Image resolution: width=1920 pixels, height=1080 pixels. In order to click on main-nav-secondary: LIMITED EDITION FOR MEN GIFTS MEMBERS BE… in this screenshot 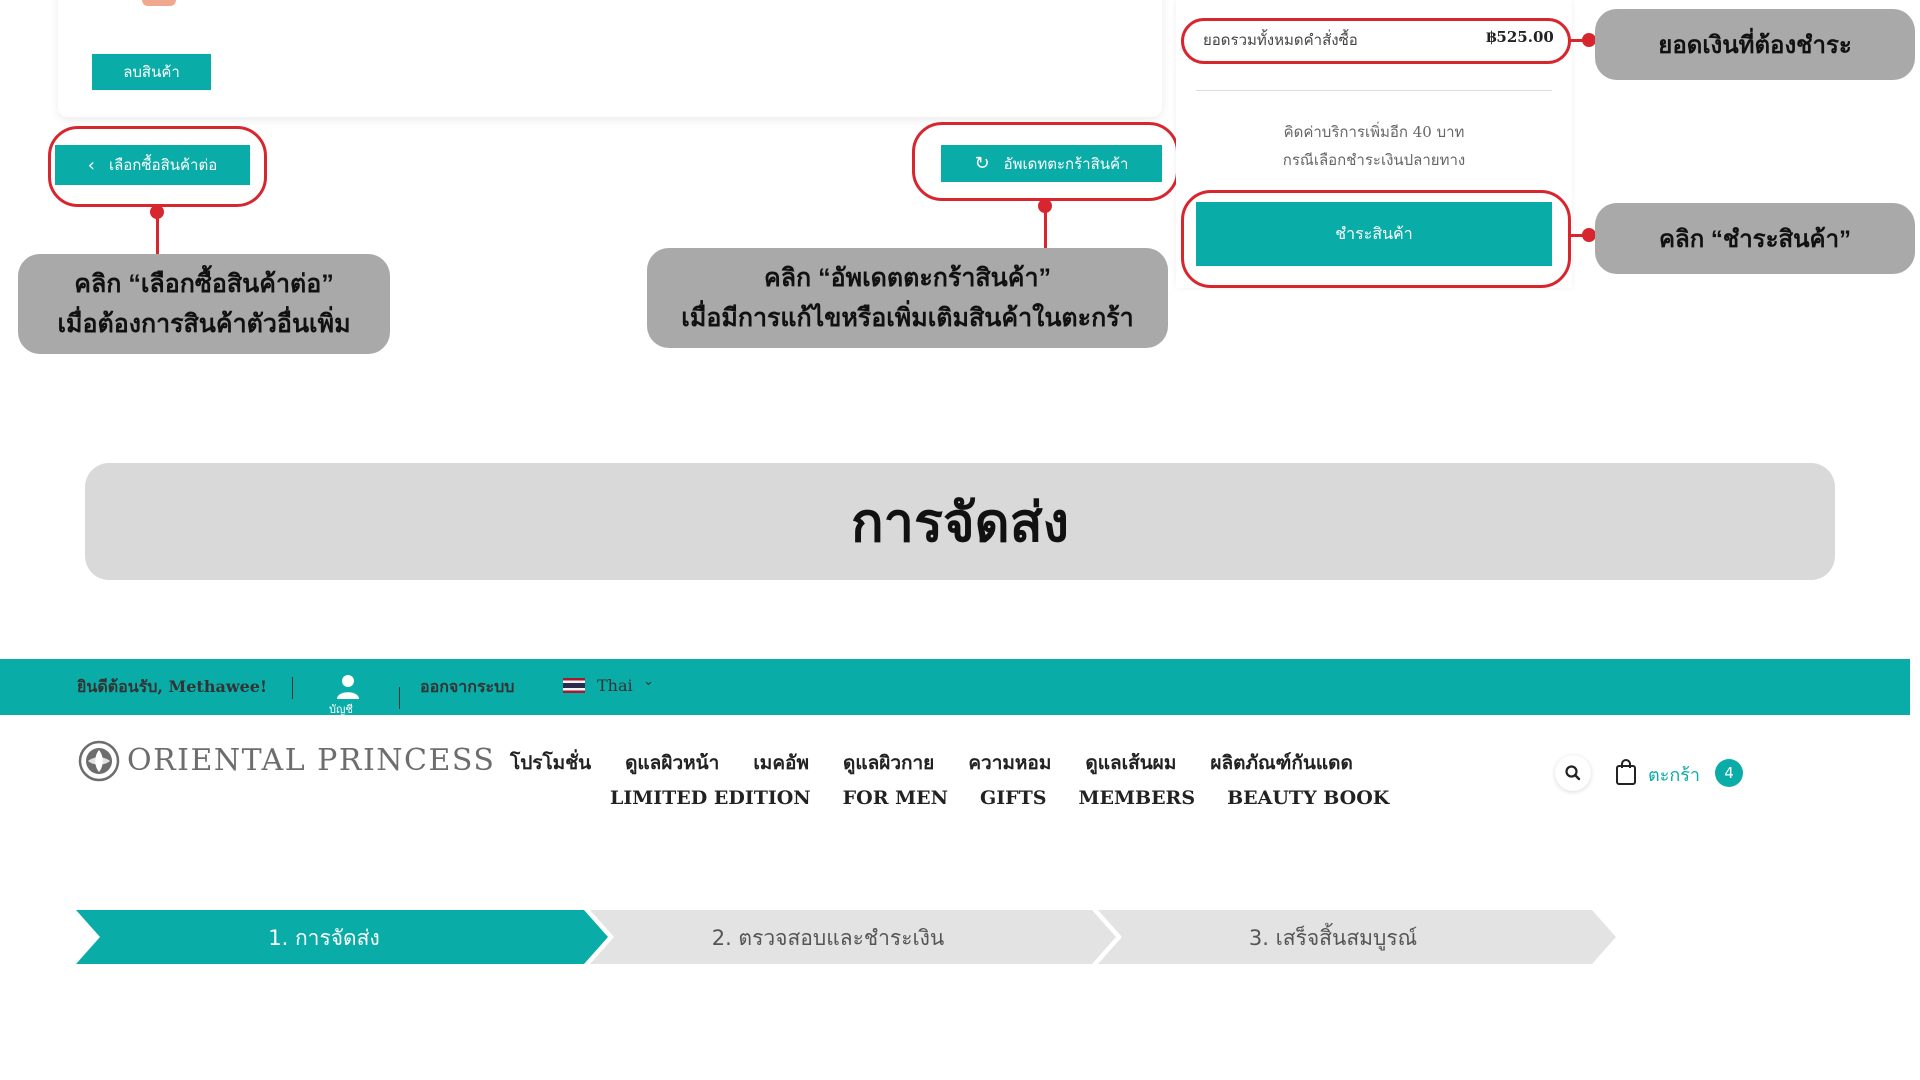, I will do `click(999, 798)`.